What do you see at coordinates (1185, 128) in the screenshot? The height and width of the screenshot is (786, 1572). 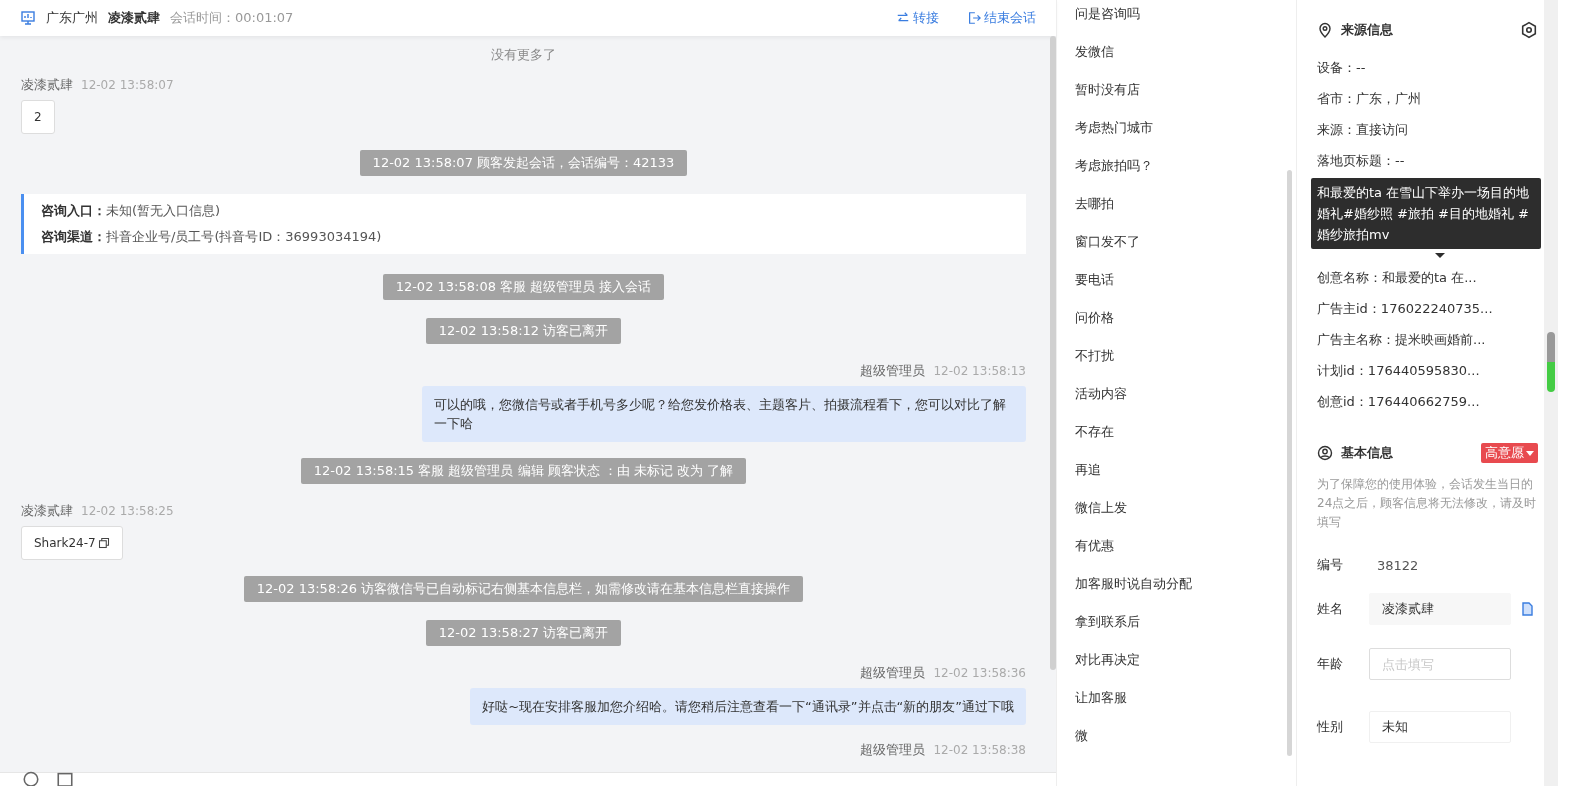 I see `quick-reply-item: 考虑热门城市` at bounding box center [1185, 128].